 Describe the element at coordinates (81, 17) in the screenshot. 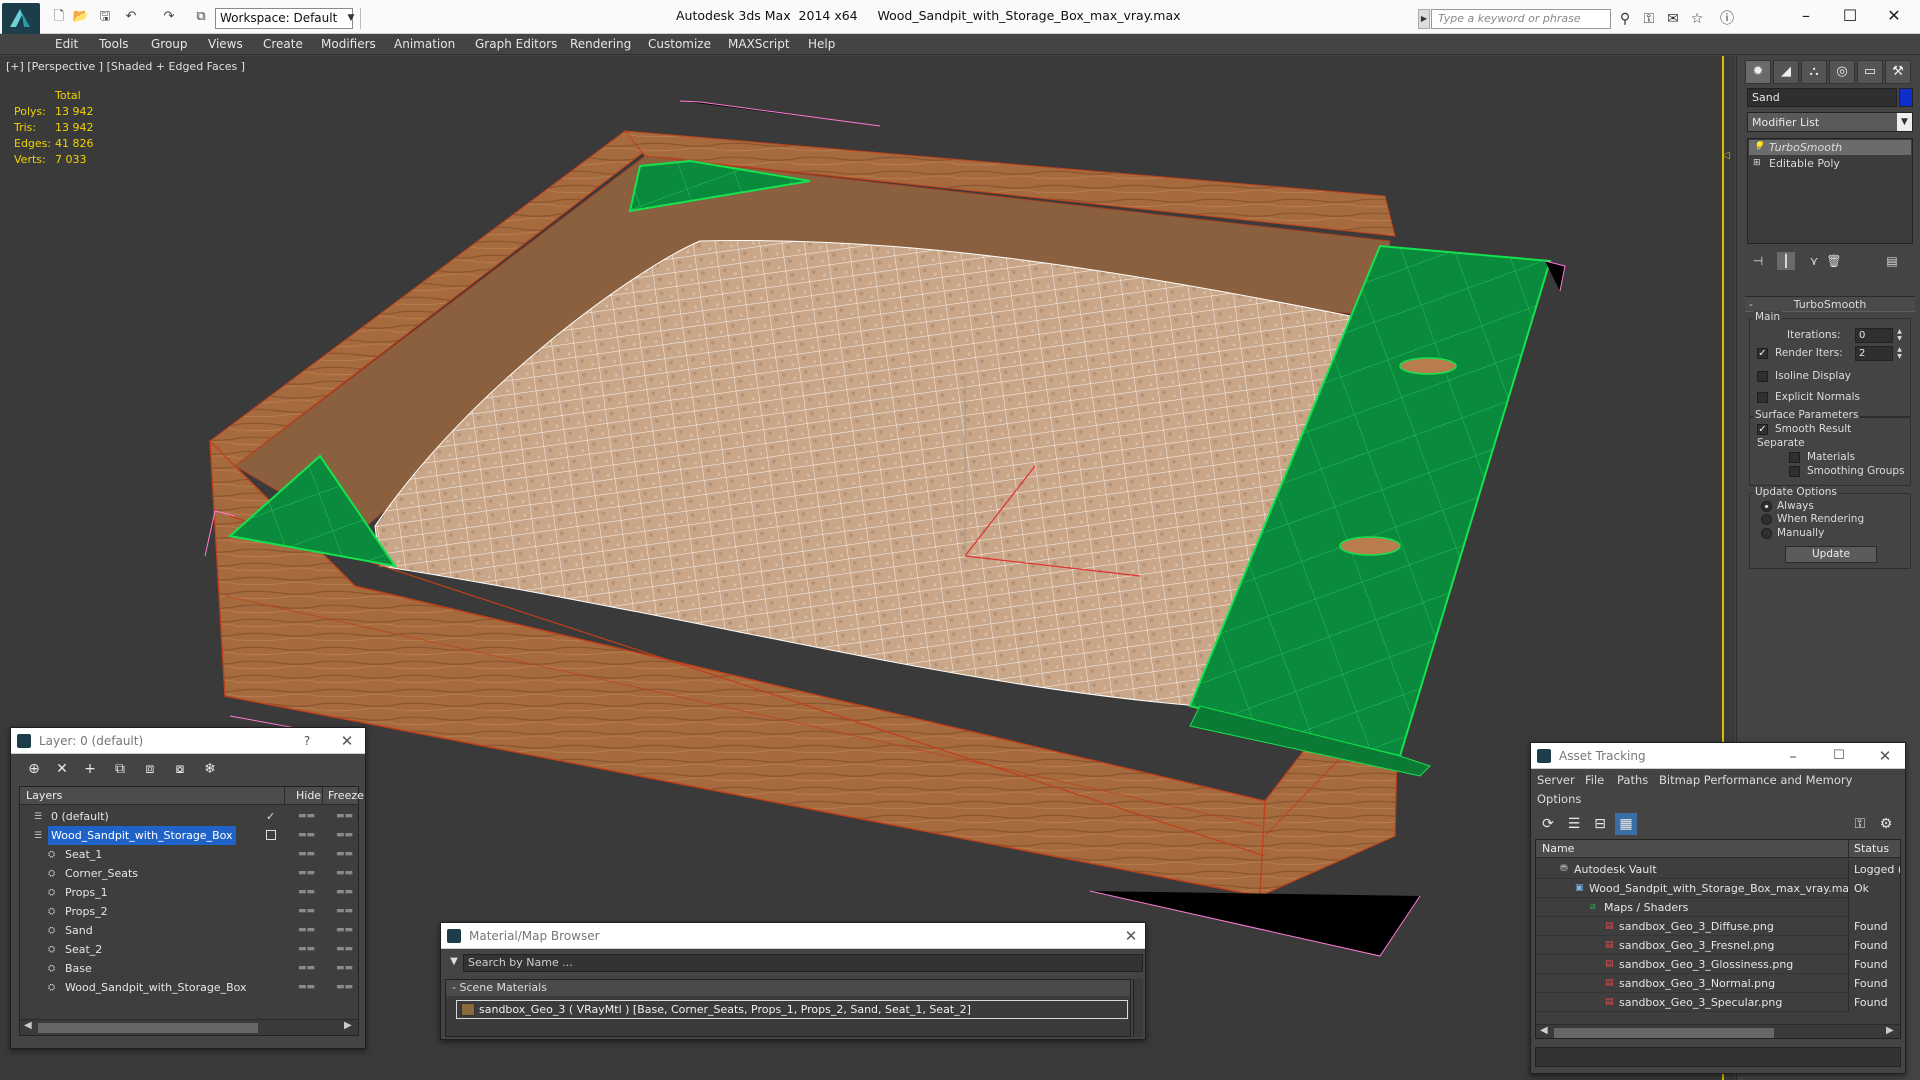

I see `open-file-icon: 📂` at that location.